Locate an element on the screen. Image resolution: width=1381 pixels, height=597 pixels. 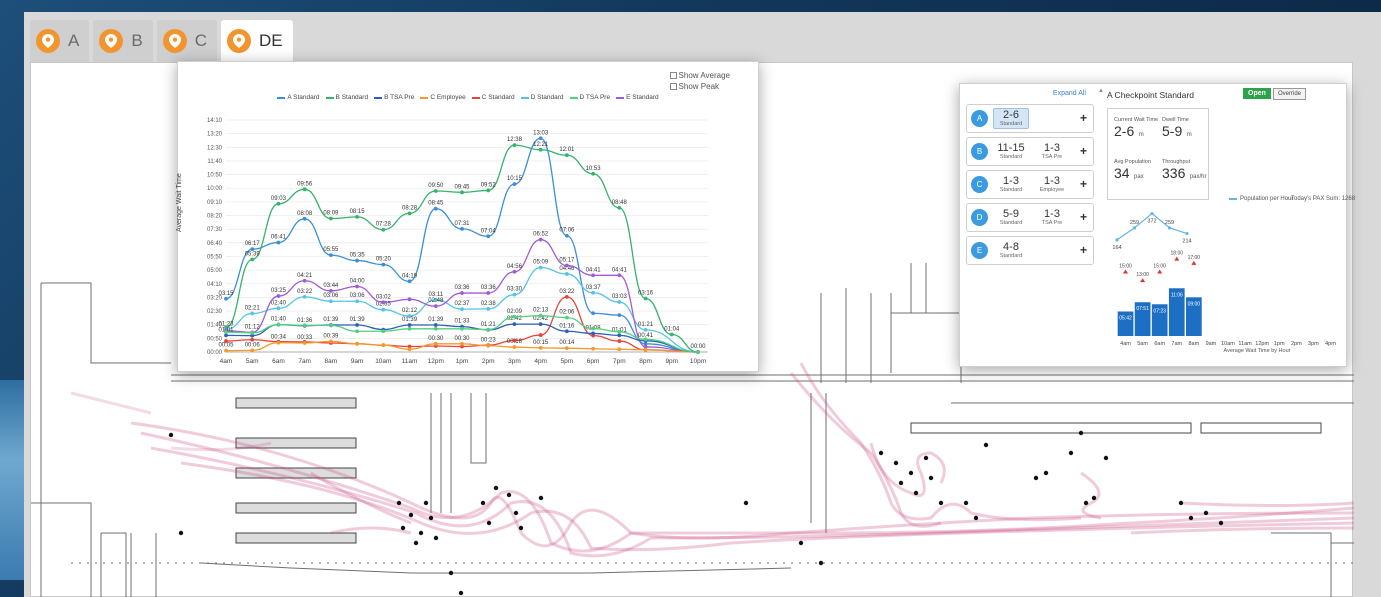
data-label: 05:20 is located at coordinates (384, 260).